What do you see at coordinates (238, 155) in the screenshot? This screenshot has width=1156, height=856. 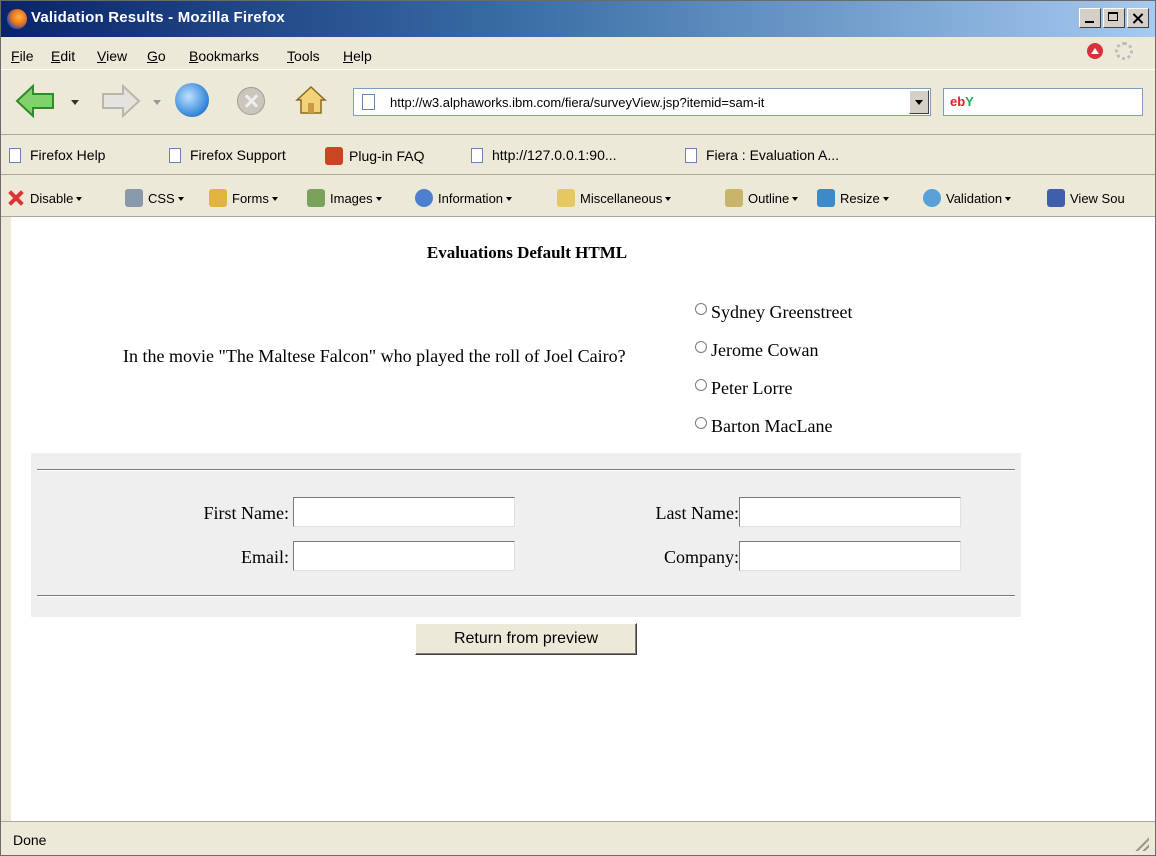 I see `bookmark-label: Firefox Support` at bounding box center [238, 155].